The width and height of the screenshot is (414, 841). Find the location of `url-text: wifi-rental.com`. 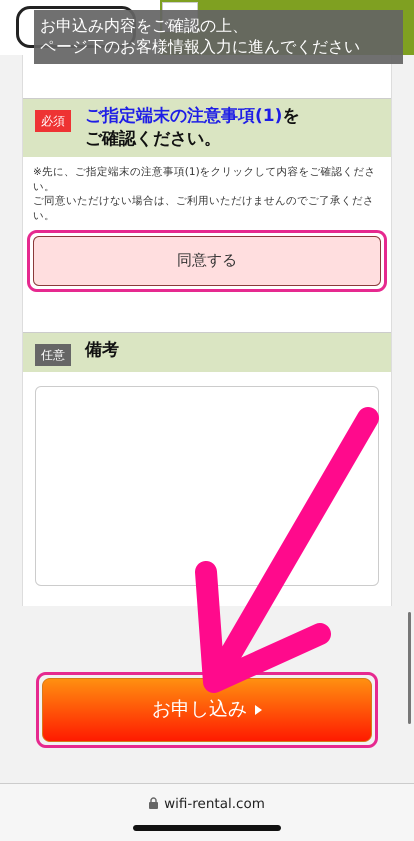

url-text: wifi-rental.com is located at coordinates (214, 817).